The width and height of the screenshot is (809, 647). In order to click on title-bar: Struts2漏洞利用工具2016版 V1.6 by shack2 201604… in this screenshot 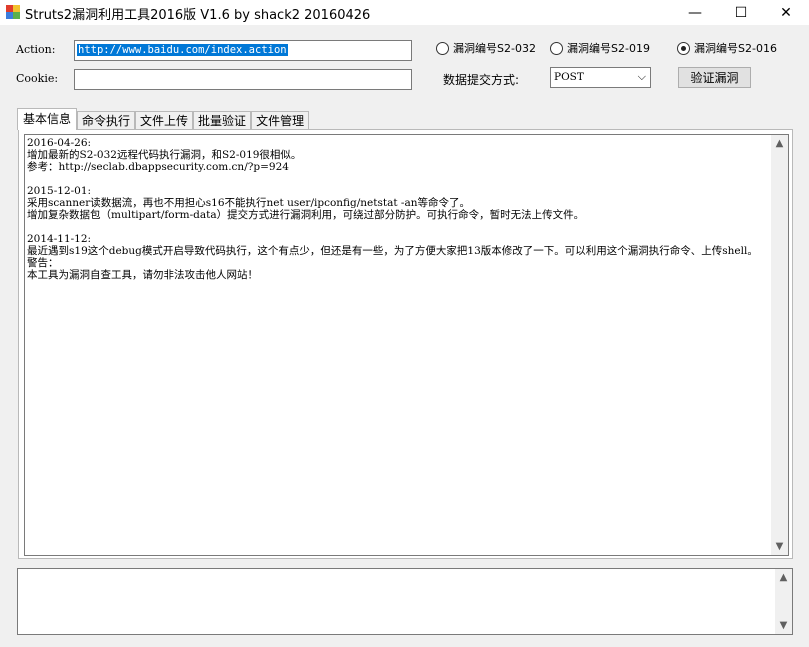, I will do `click(404, 12)`.